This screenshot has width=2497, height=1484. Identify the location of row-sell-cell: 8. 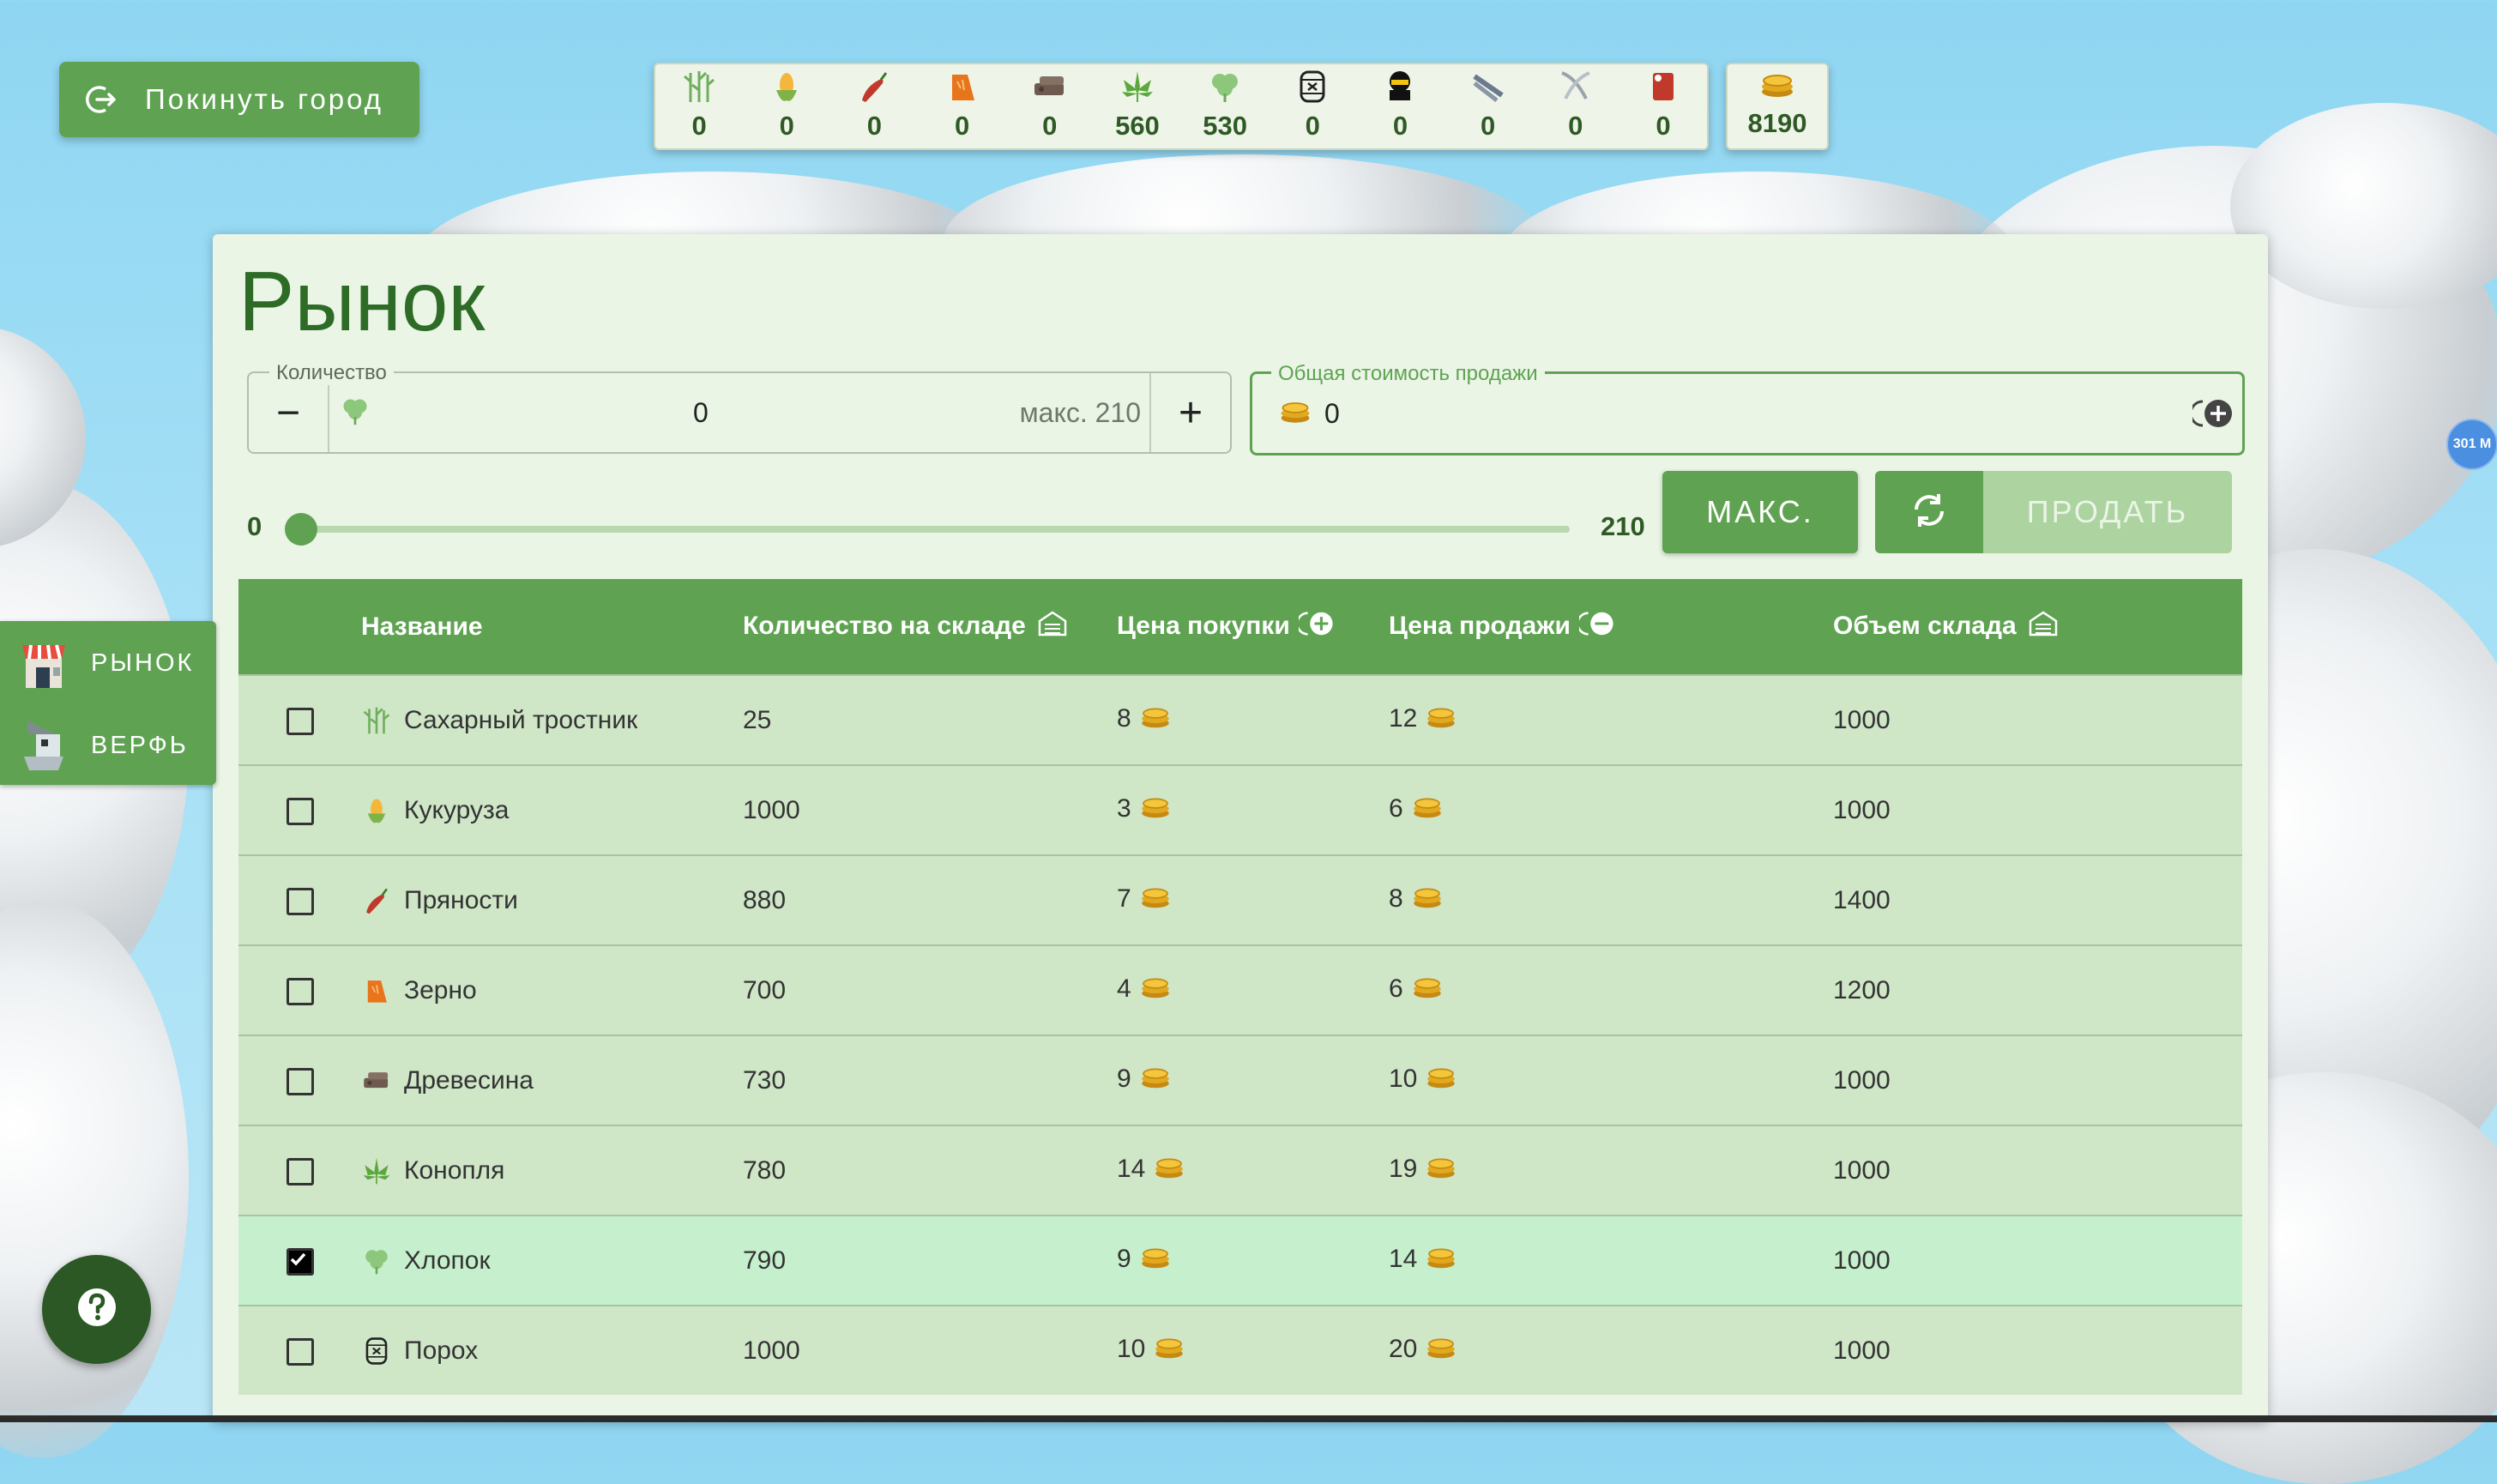
(1611, 899).